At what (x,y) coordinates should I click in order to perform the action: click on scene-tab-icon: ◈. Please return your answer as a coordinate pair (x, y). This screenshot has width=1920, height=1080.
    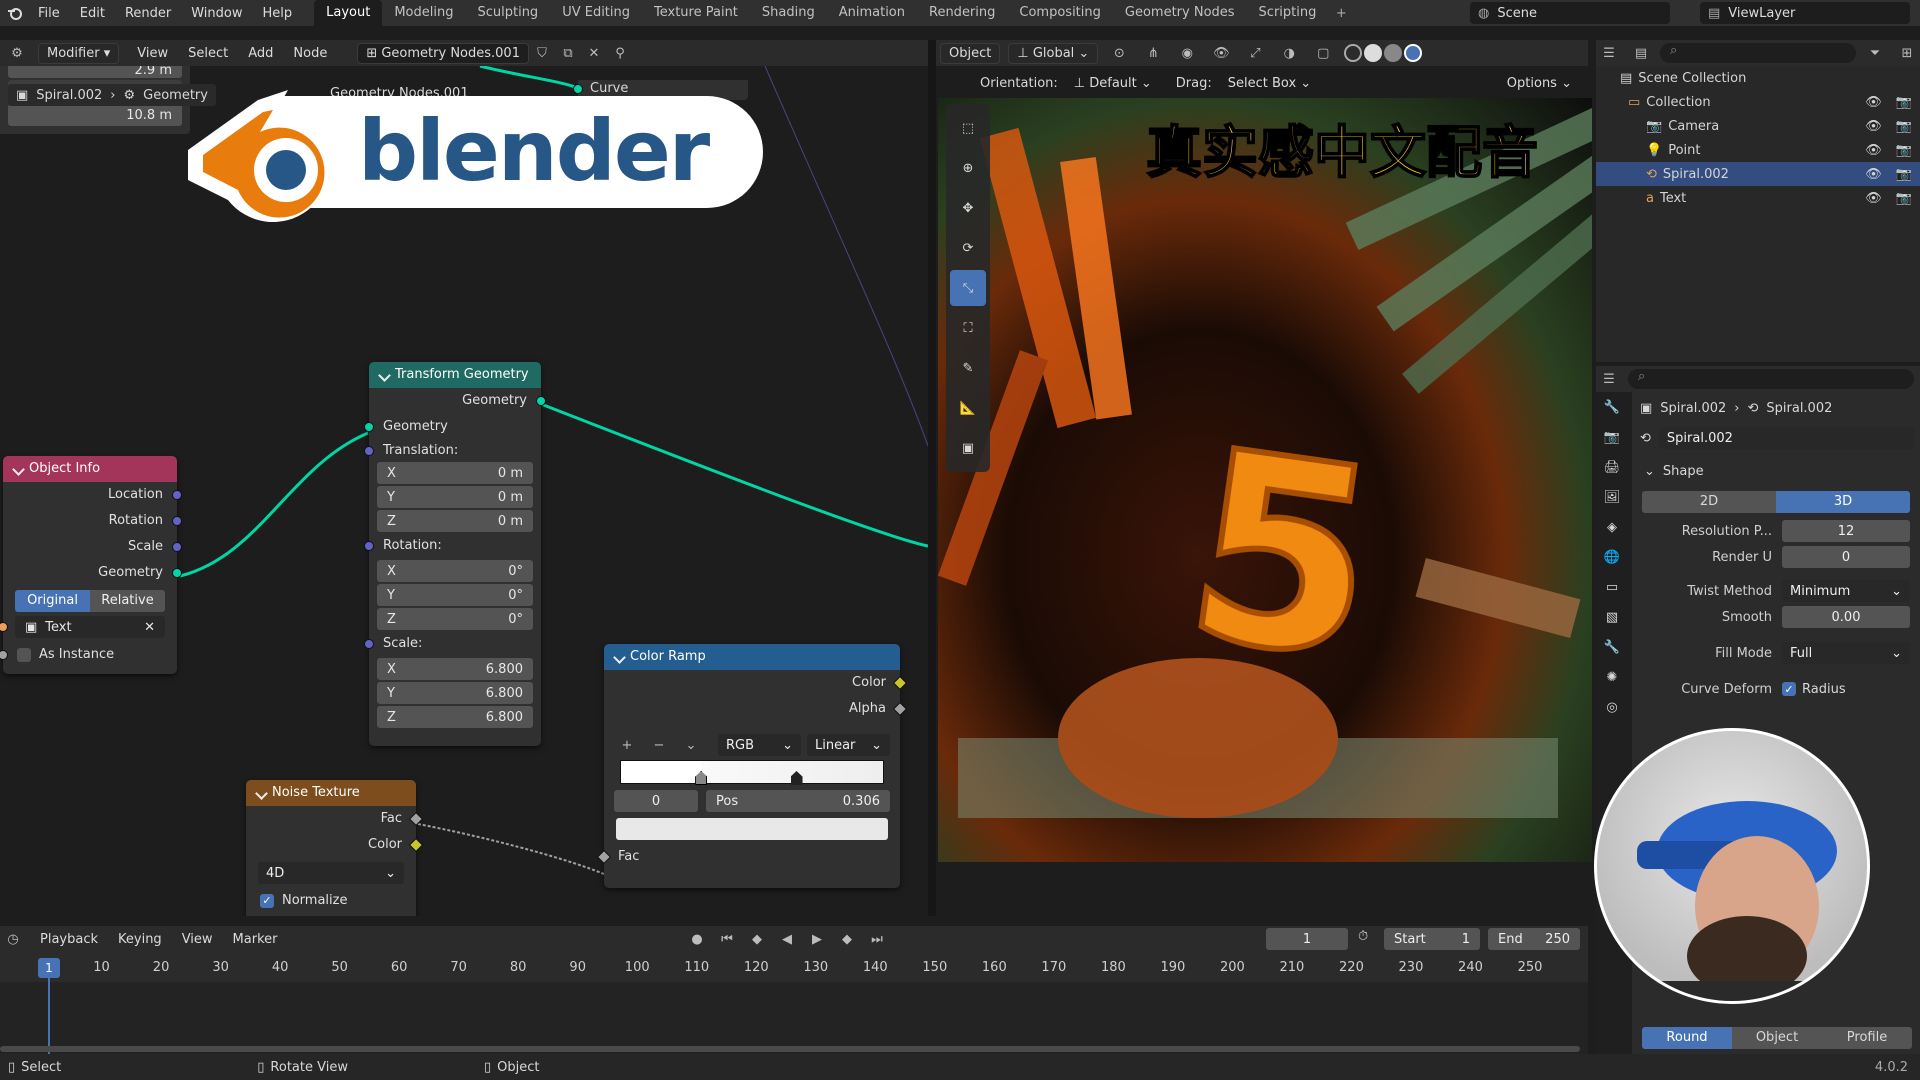
    Looking at the image, I should click on (1612, 527).